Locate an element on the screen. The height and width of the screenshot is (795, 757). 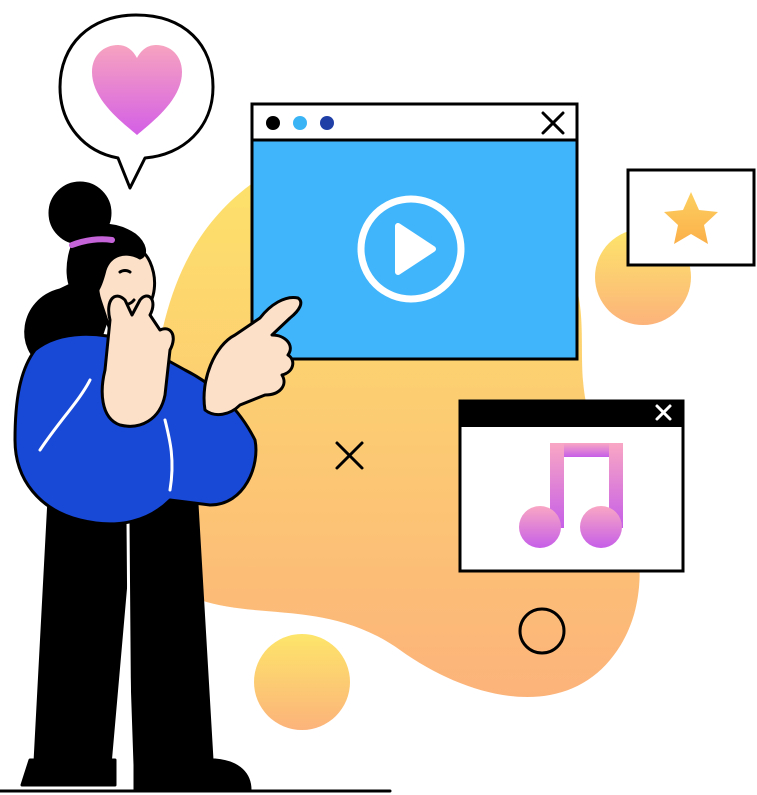
left-hand is located at coordinates (137, 361).